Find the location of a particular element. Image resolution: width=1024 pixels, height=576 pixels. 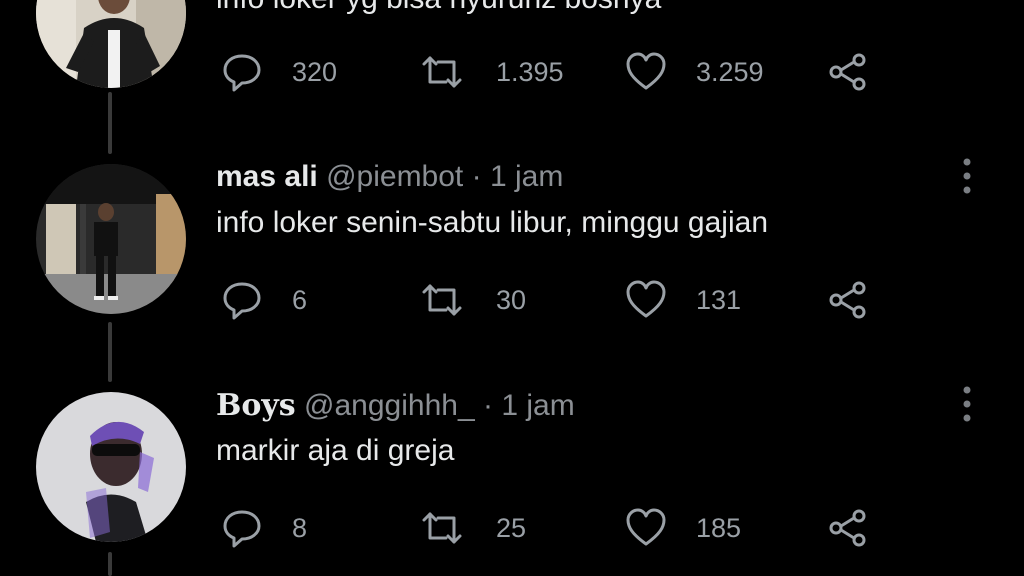

reply-count: 8 is located at coordinates (300, 528).